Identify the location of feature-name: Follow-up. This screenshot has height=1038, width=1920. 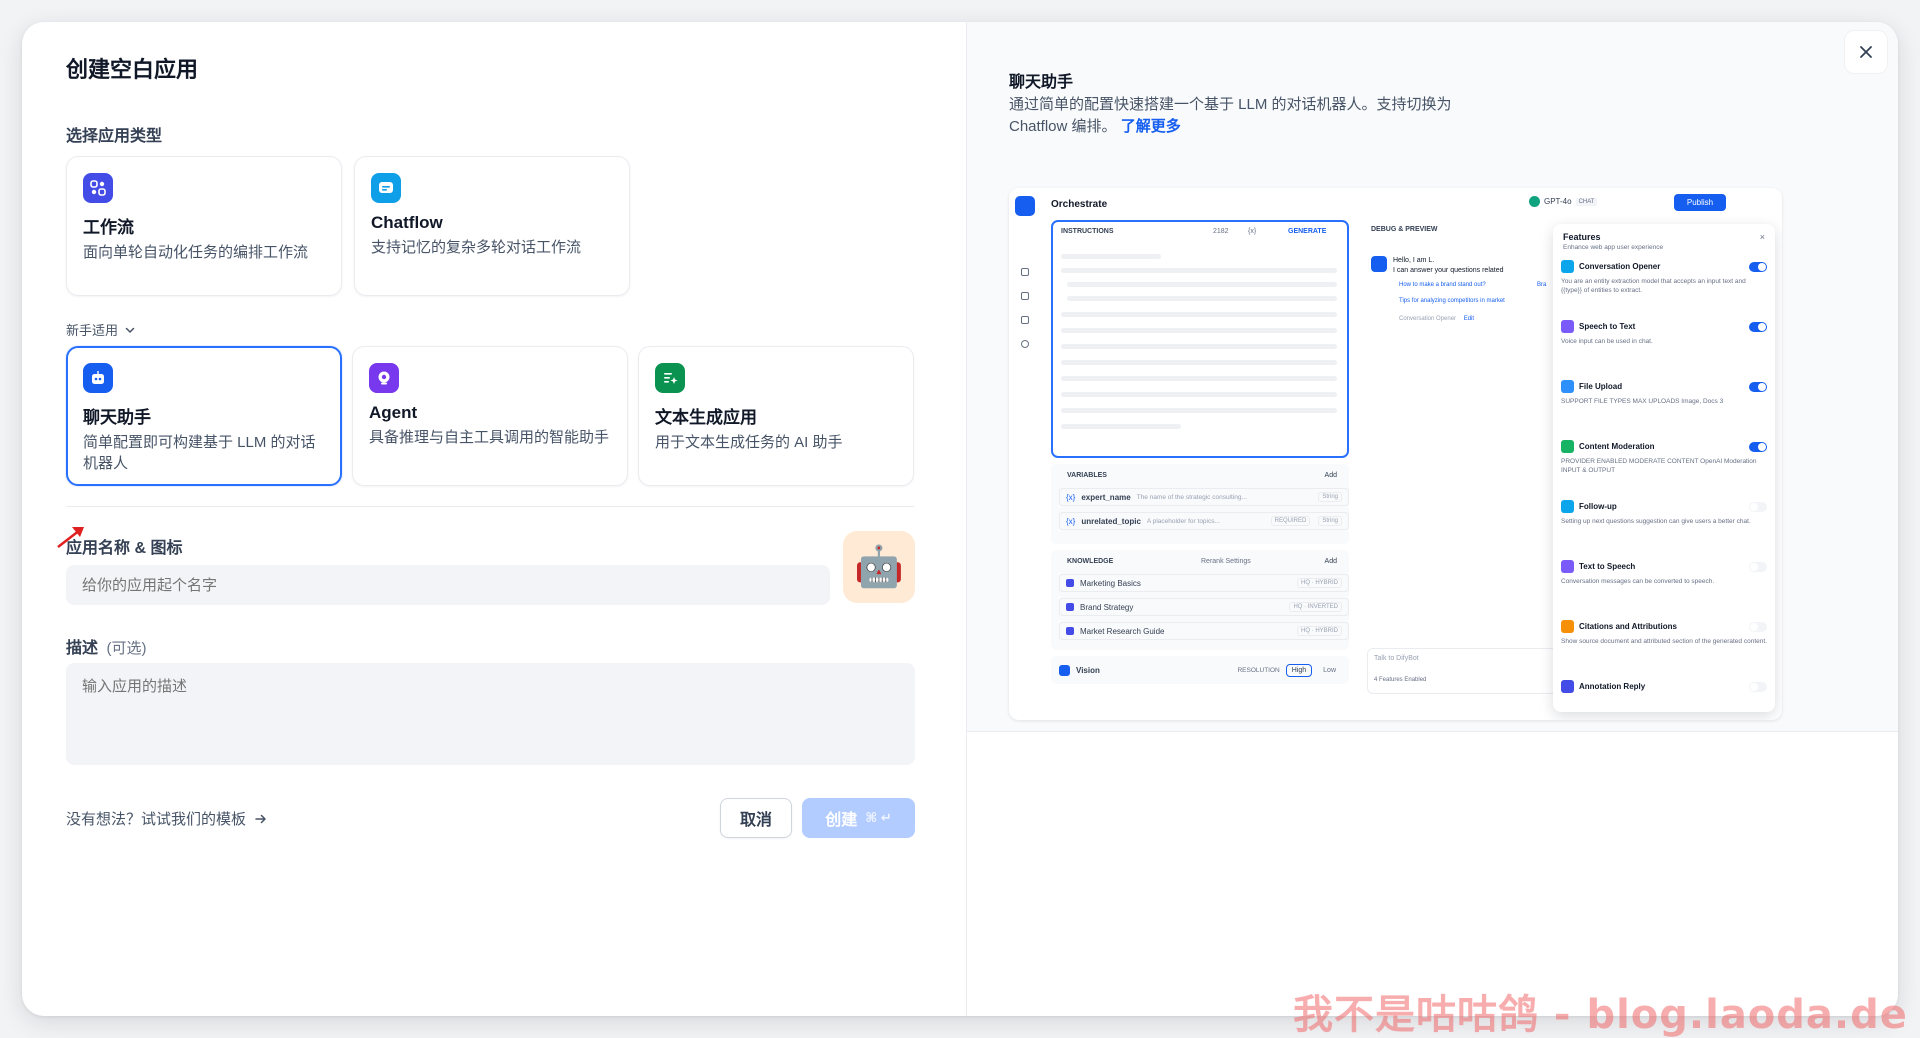
(1598, 506).